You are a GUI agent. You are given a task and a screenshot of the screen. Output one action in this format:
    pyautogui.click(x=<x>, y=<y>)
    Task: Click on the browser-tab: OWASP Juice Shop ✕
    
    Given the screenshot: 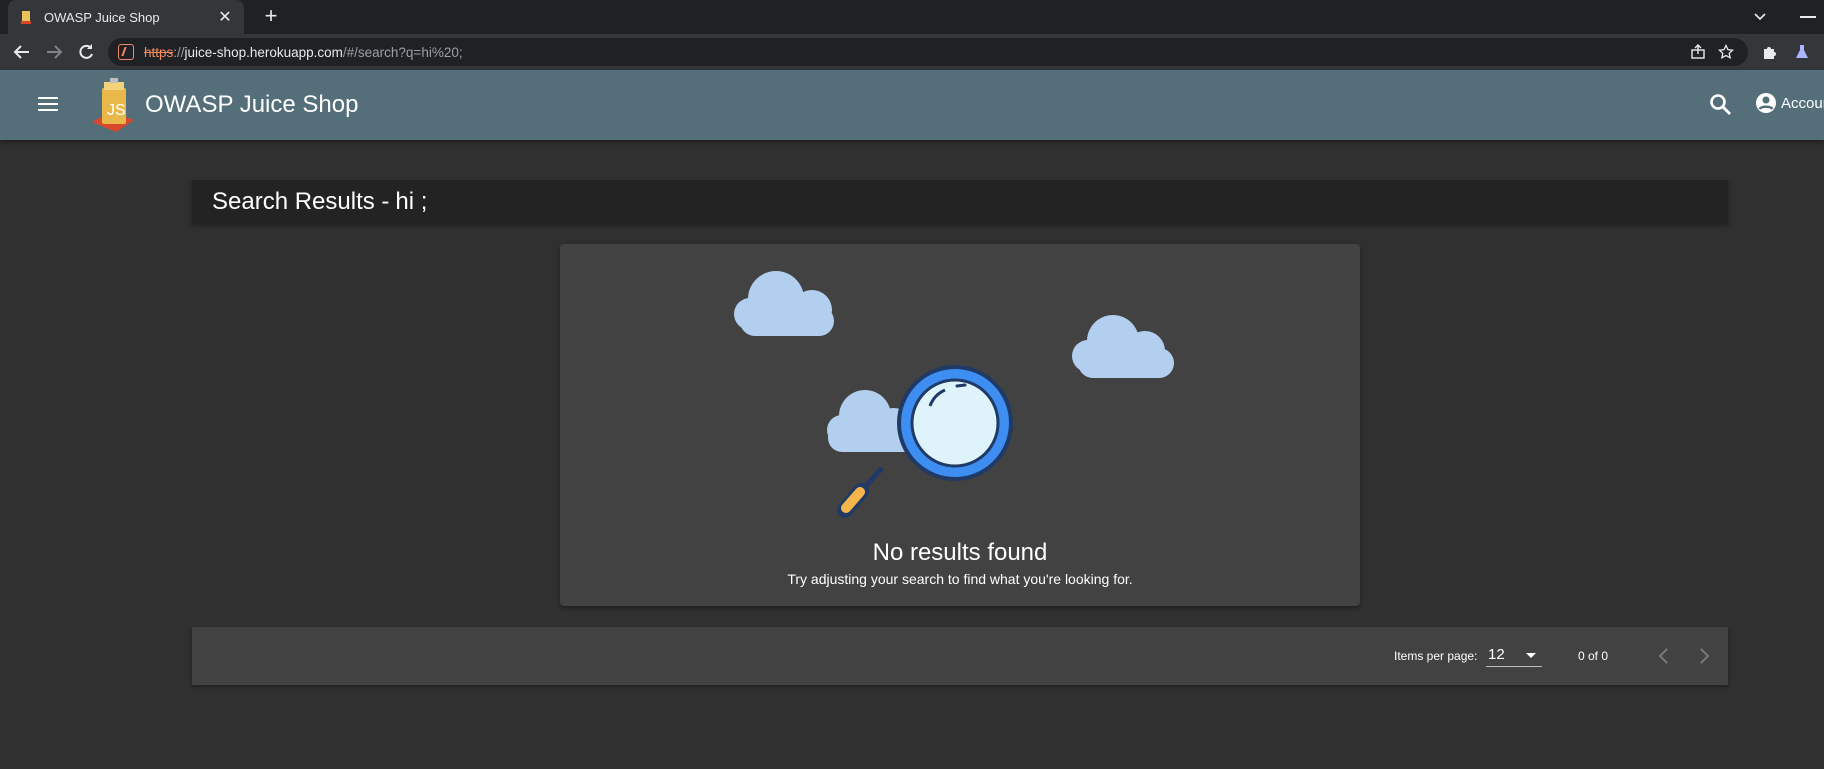 What is the action you would take?
    pyautogui.click(x=126, y=17)
    